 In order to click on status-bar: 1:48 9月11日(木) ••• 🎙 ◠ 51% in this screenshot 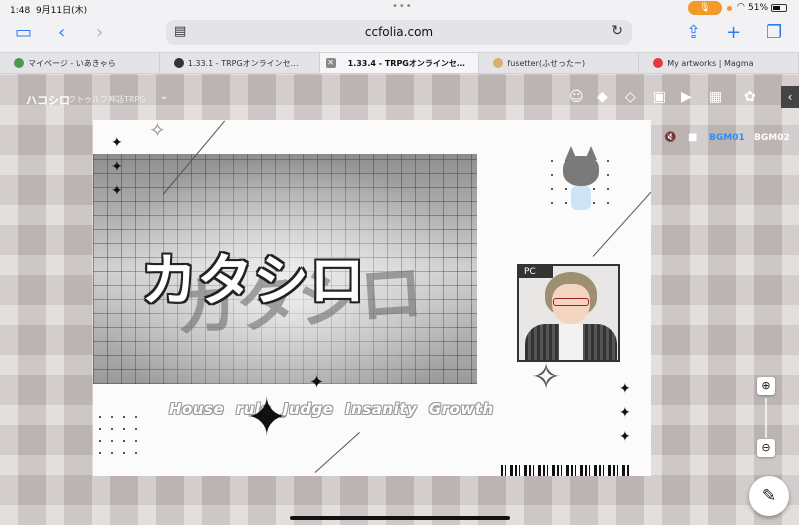, I will do `click(399, 8)`.